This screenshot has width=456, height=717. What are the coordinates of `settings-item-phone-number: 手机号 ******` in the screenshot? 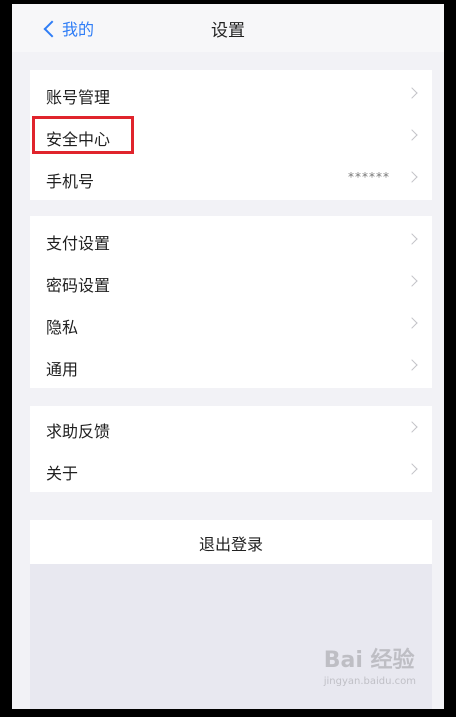 It's located at (231, 179).